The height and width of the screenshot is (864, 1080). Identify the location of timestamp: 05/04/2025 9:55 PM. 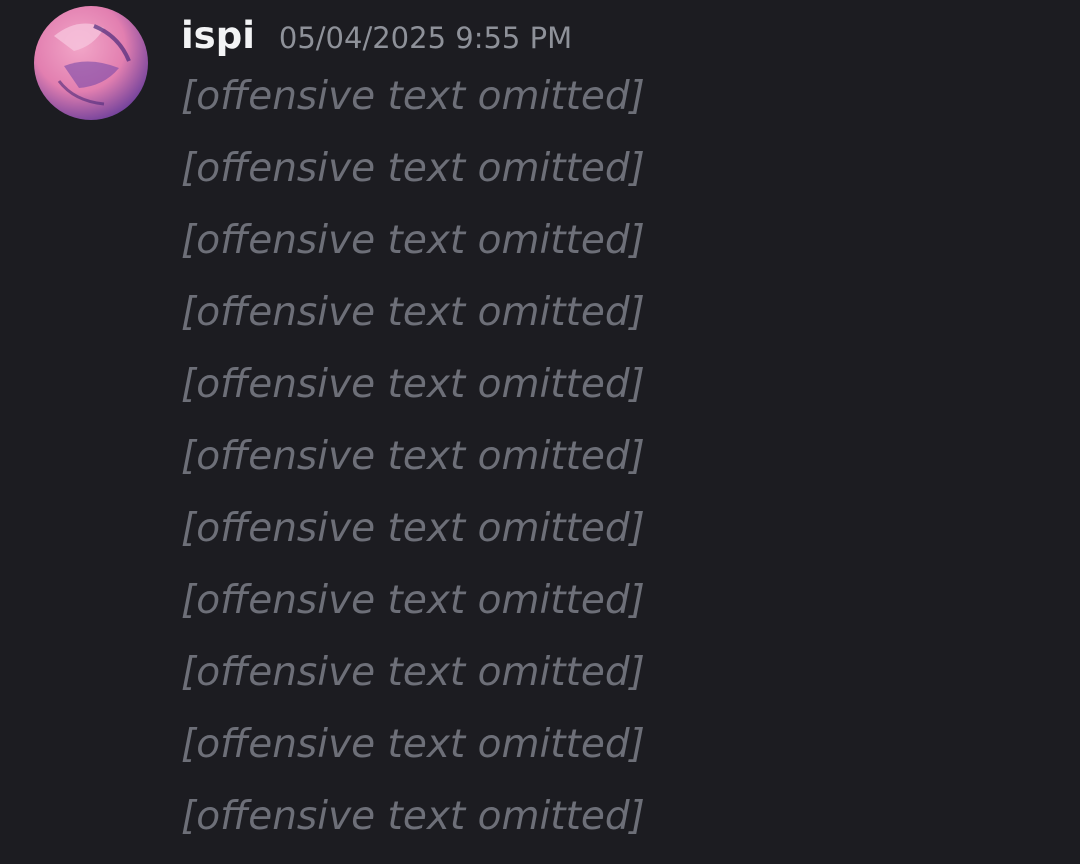
(425, 38).